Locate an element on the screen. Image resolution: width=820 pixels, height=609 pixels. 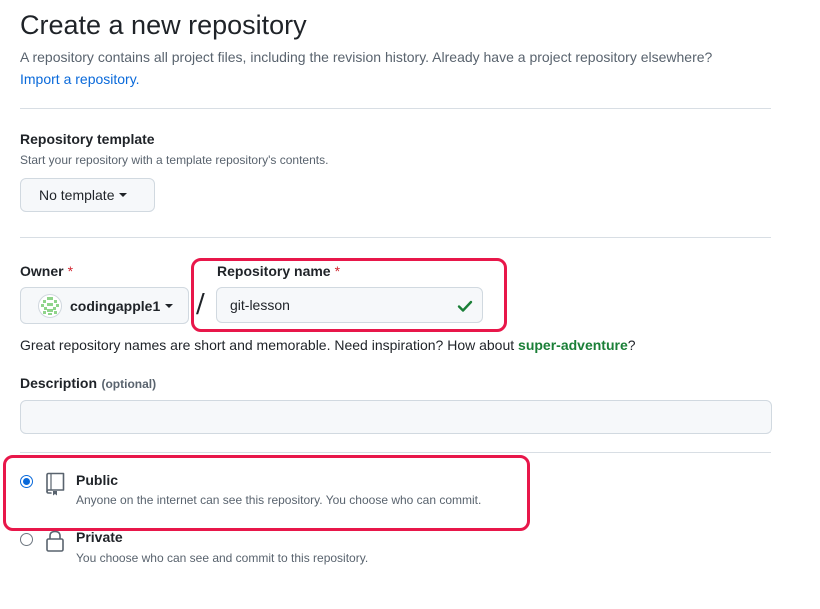
description-label: Description (optional) is located at coordinates (88, 384).